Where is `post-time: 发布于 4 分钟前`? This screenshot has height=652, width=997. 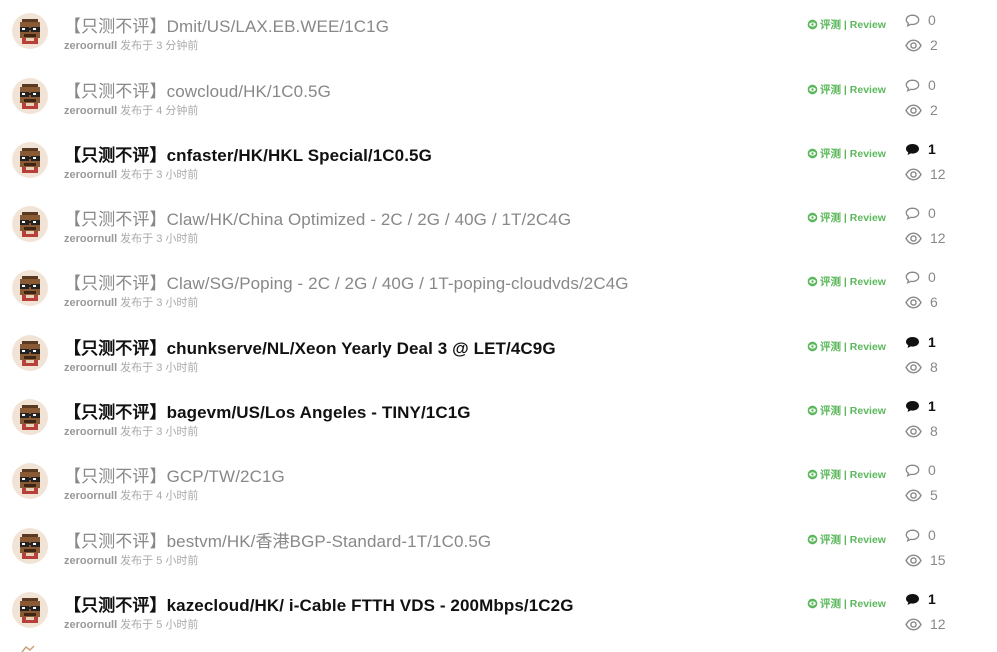 post-time: 发布于 4 分钟前 is located at coordinates (159, 111).